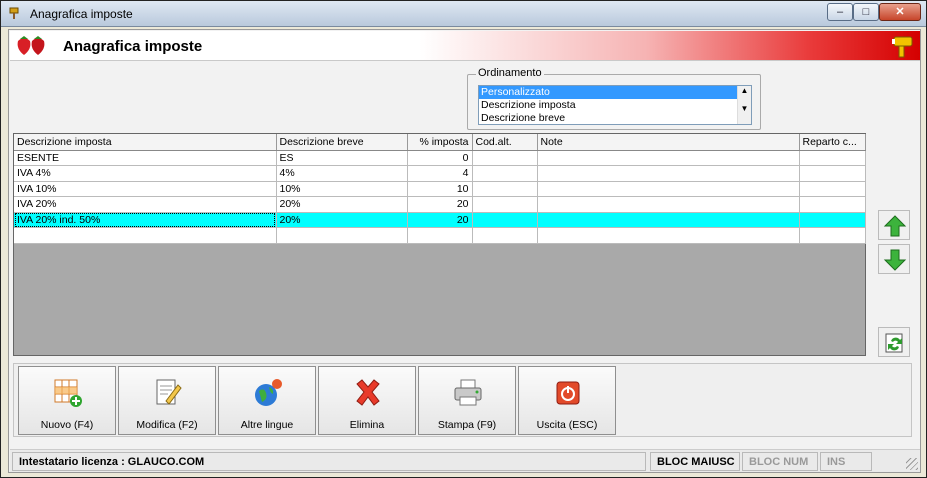  Describe the element at coordinates (368, 392) in the screenshot. I see `delete-x-icon` at that location.